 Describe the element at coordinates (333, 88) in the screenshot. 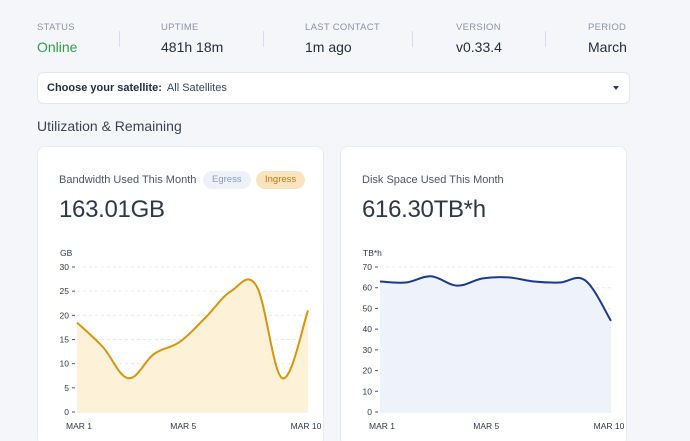

I see `satellite-select: Choose your satellite: All Satellites` at that location.